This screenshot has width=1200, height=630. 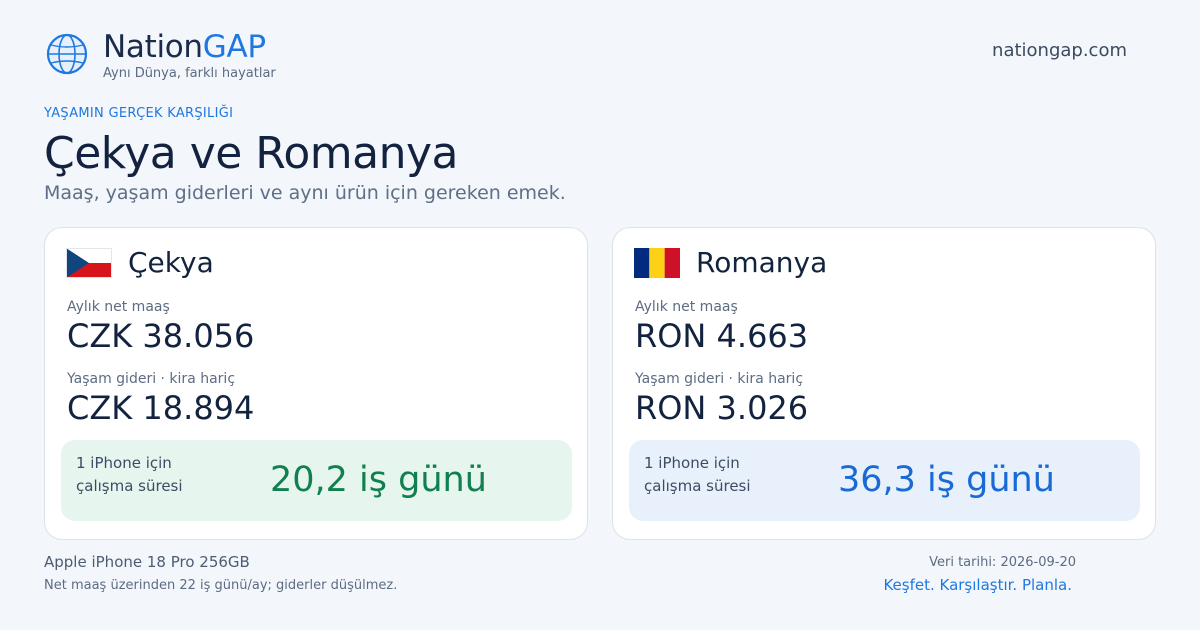 What do you see at coordinates (762, 262) in the screenshot?
I see `country-name: Romanya` at bounding box center [762, 262].